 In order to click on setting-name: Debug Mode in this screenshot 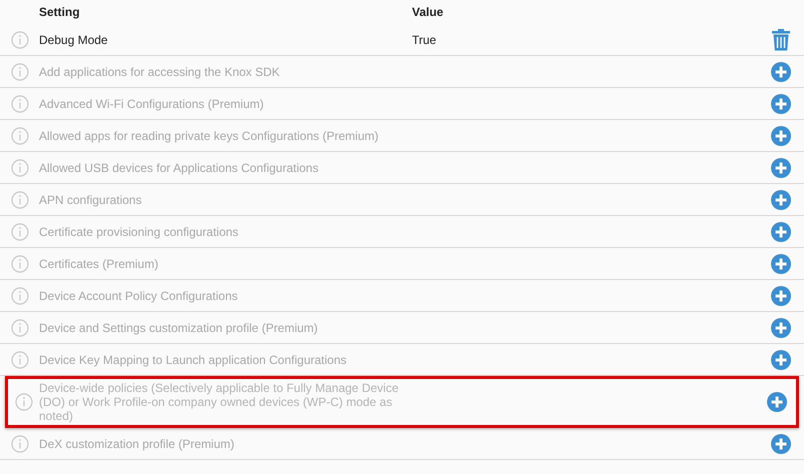, I will do `click(74, 40)`.